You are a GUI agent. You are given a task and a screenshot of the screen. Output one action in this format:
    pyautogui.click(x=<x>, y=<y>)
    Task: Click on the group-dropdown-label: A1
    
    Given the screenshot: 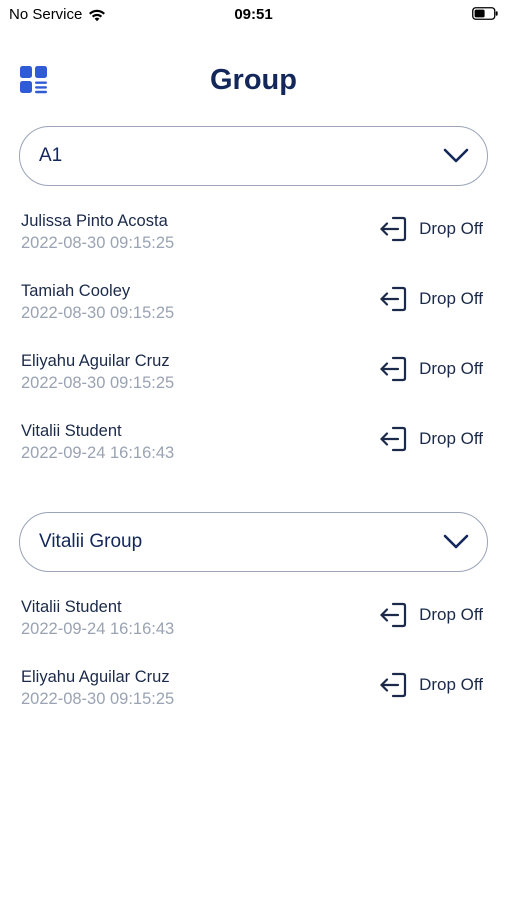 What is the action you would take?
    pyautogui.click(x=51, y=155)
    